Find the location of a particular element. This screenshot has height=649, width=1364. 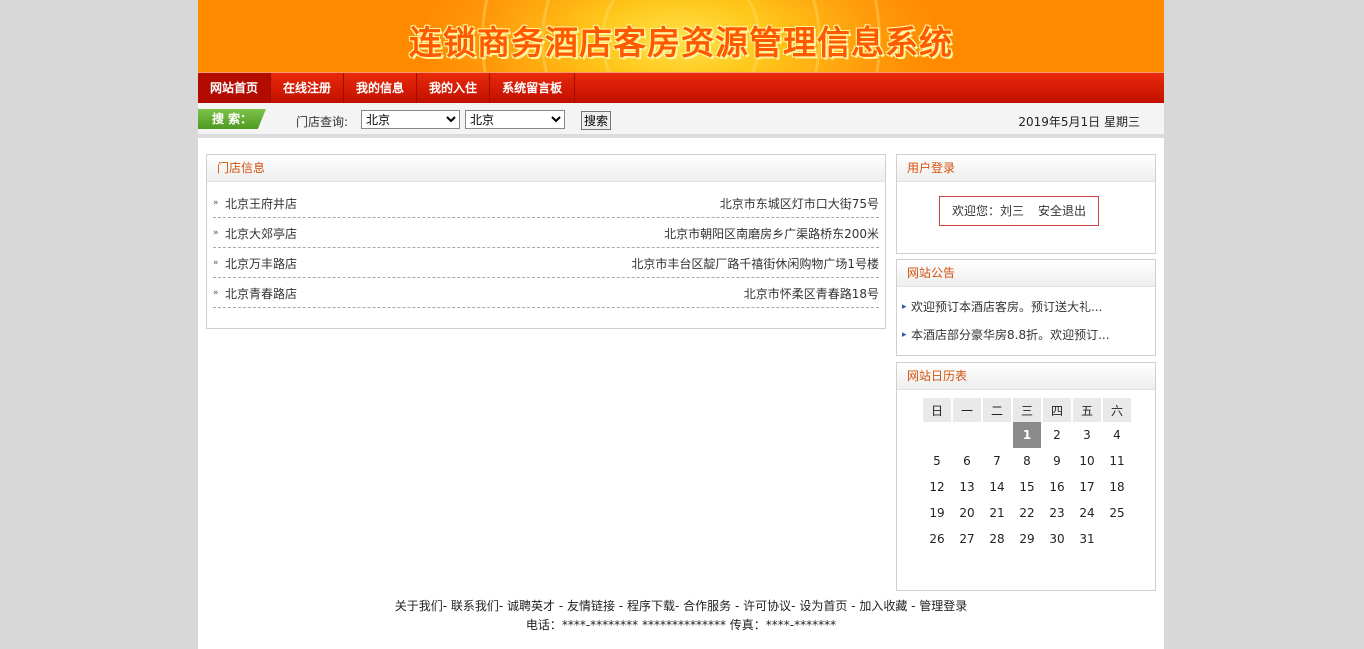

store-address: 北京市东城区灯市口大街75号 is located at coordinates (799, 204).